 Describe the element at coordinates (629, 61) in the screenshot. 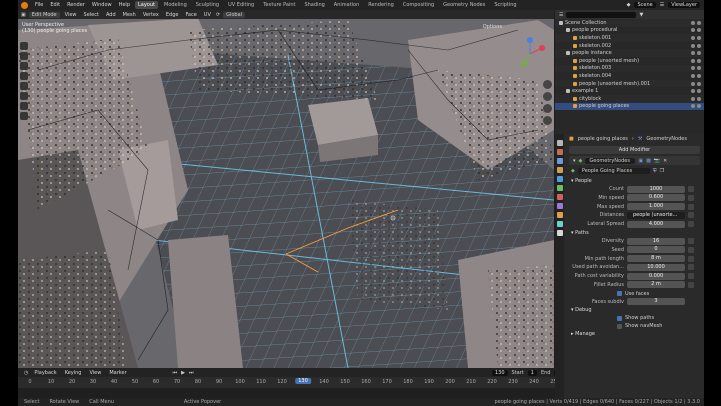

I see `outliner-row: people (unsorted mesh)` at that location.